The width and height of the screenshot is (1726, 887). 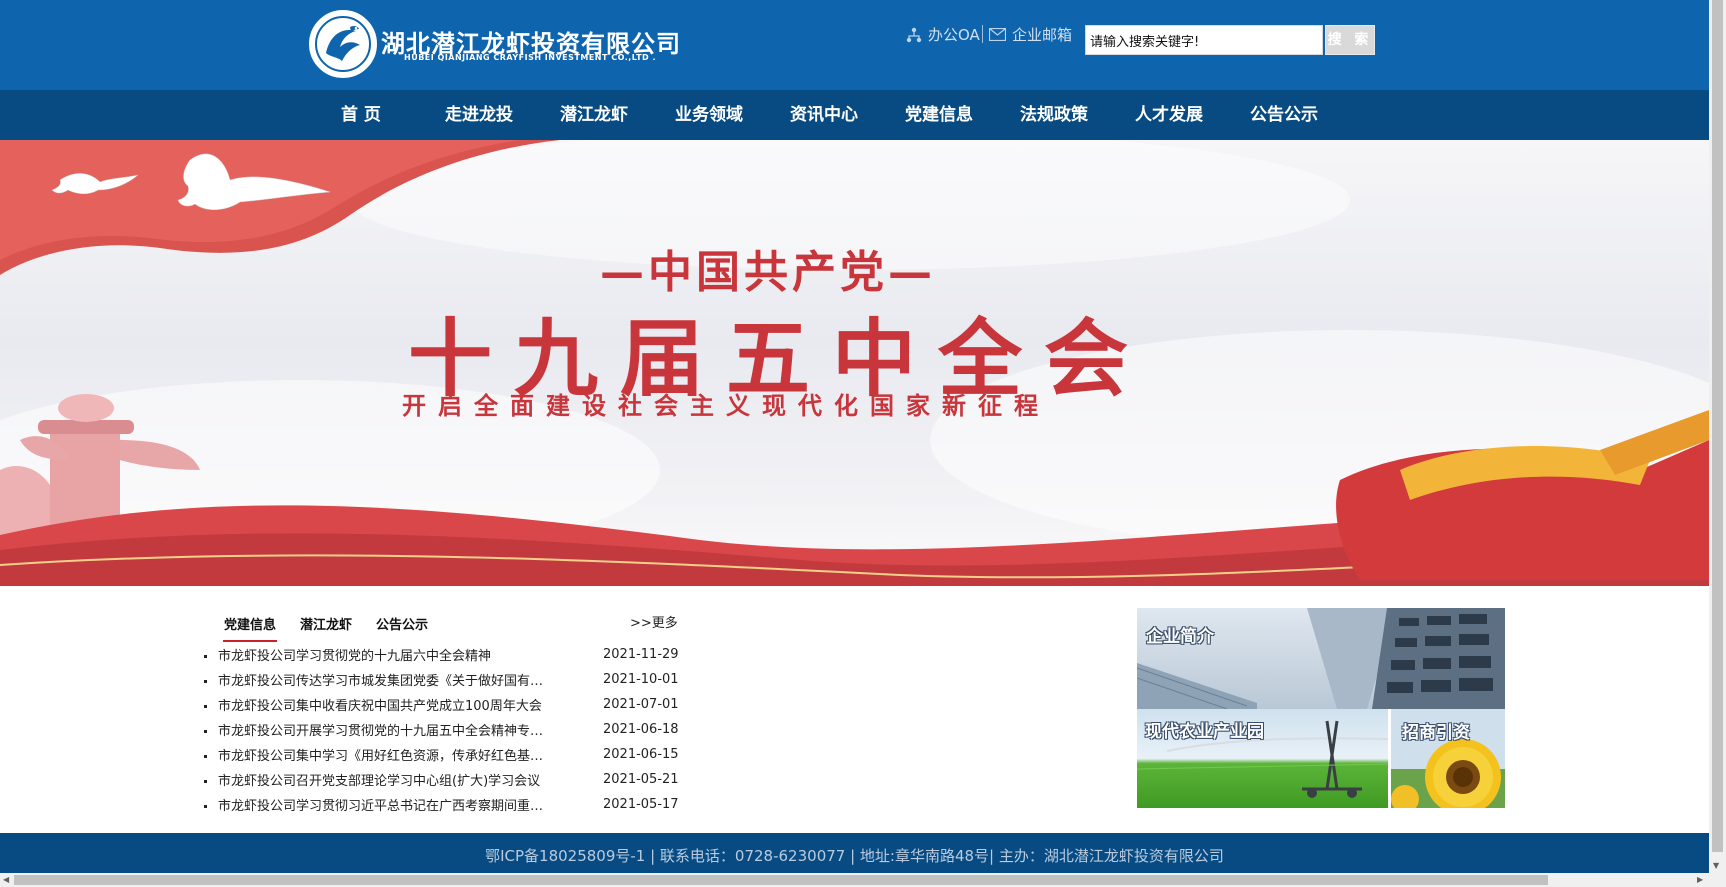 I want to click on nav-item-home: 首 页, so click(x=361, y=115).